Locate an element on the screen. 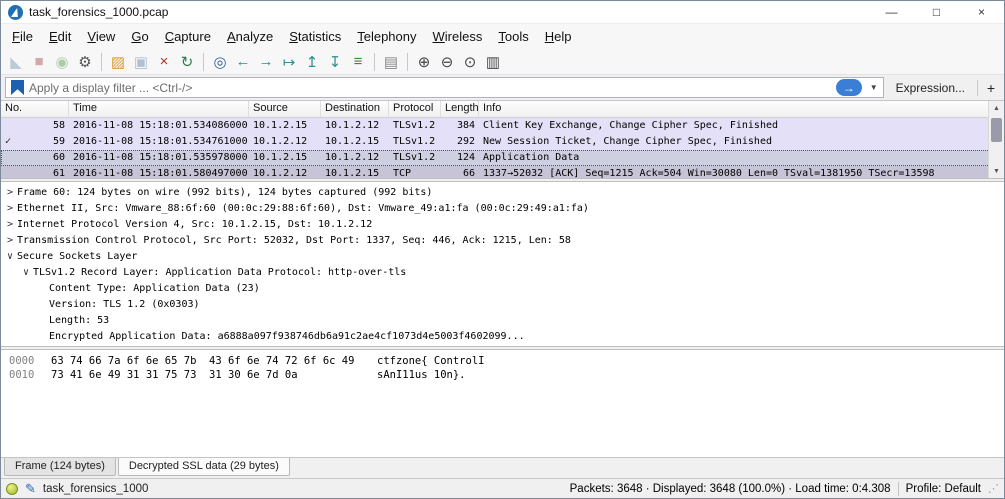 This screenshot has height=499, width=1005. hex-ascii: sAnI11us 10n}. is located at coordinates (421, 375).